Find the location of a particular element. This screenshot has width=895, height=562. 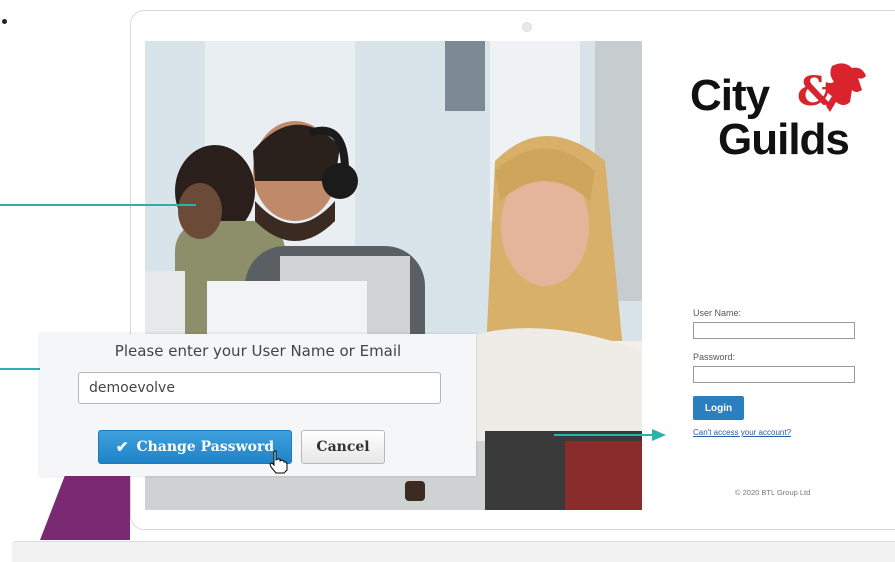

callout-line-top is located at coordinates (98, 205).